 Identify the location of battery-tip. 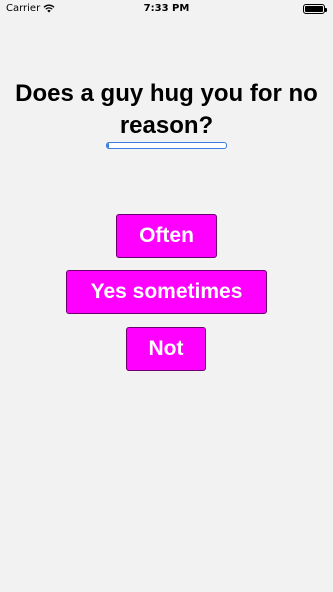
(326, 10).